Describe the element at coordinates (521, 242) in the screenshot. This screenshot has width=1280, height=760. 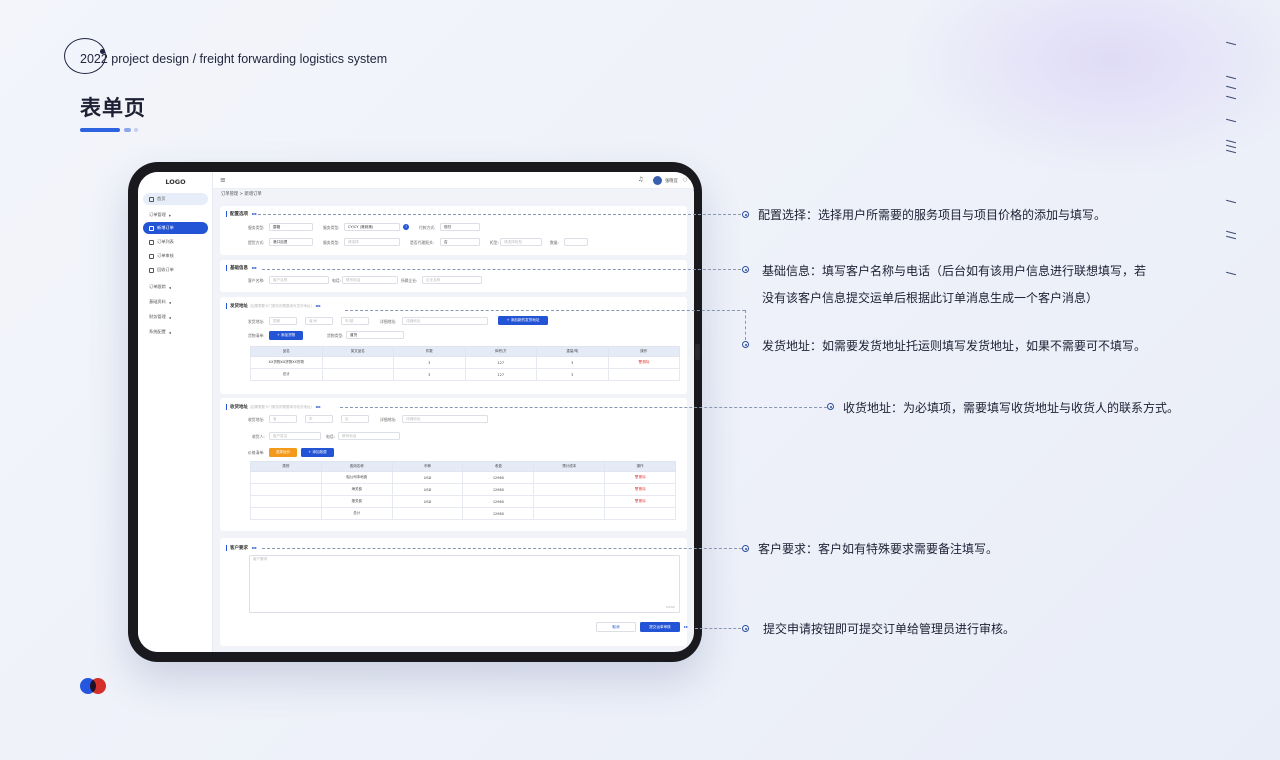
I see `box-select: 请选择柜型` at that location.